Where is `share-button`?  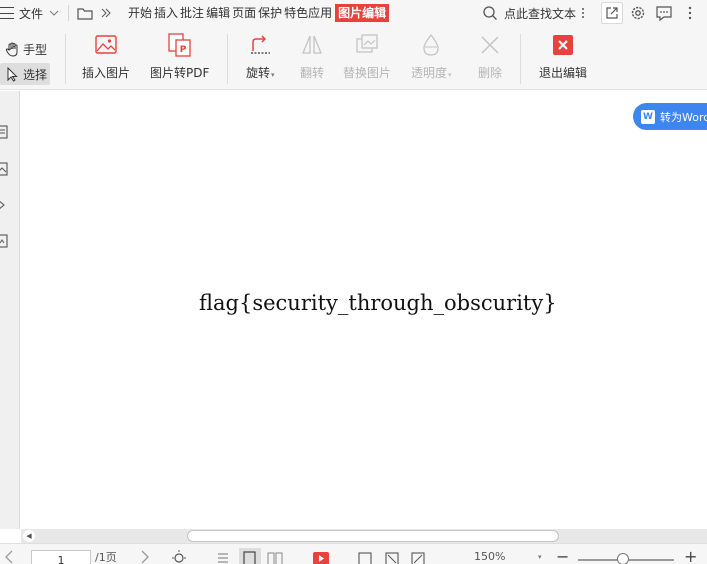
share-button is located at coordinates (612, 13).